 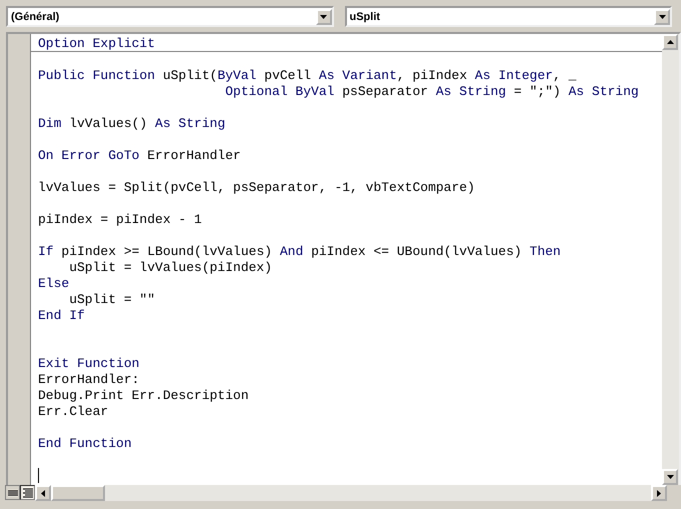 I want to click on code-line: Exit Function, so click(x=89, y=363).